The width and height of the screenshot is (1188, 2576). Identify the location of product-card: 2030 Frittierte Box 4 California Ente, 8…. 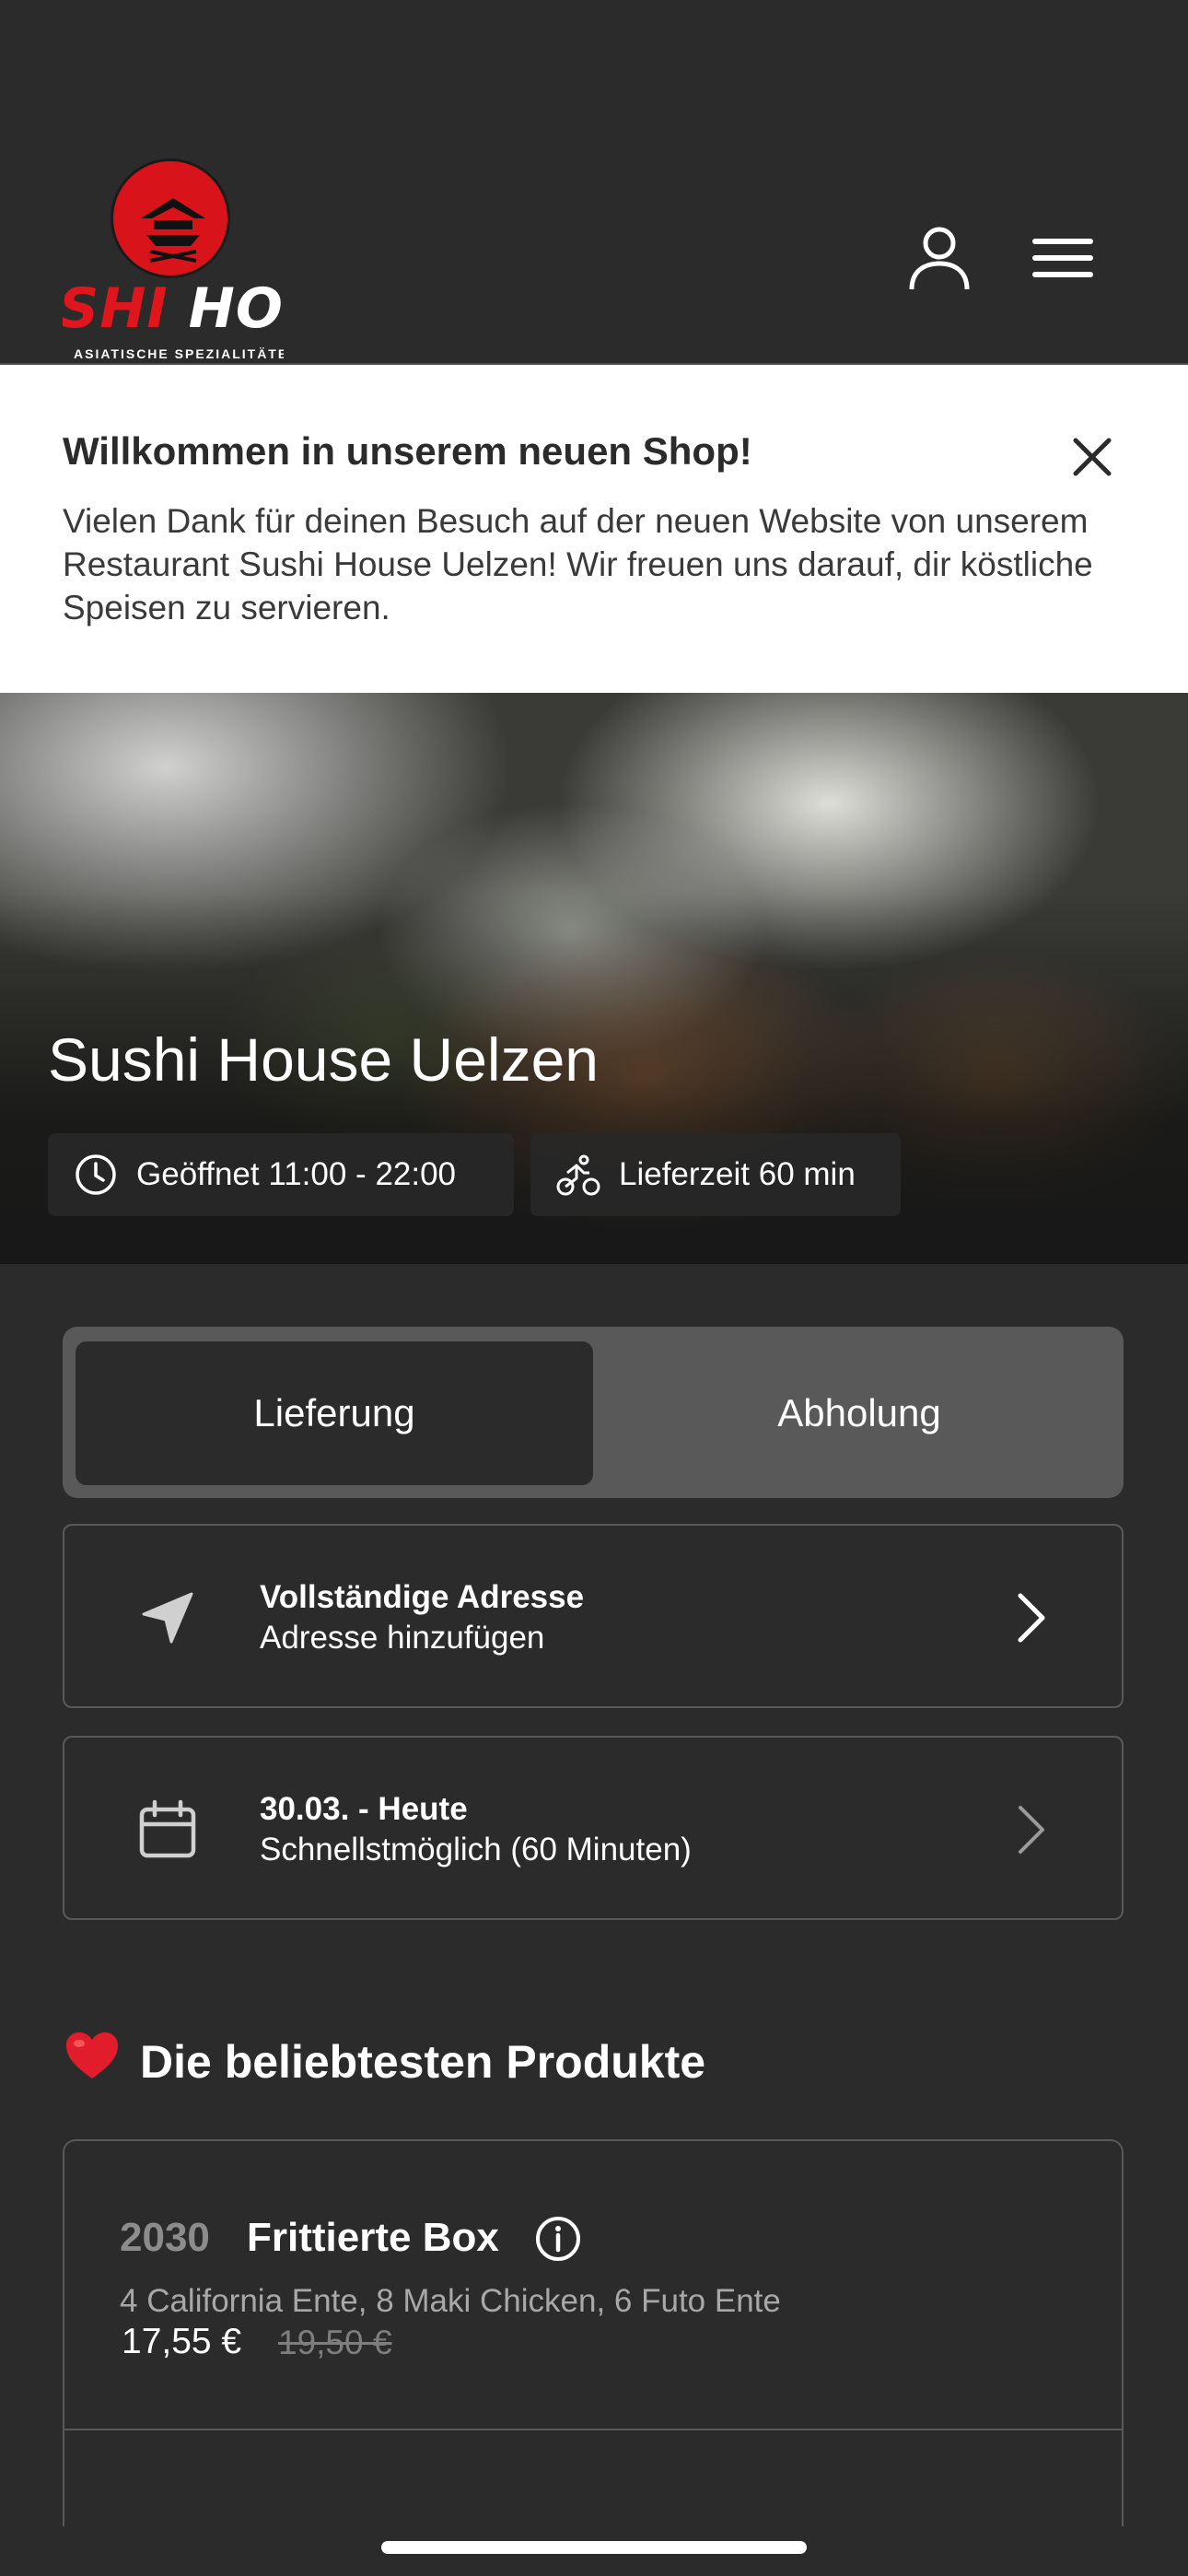
(593, 2332).